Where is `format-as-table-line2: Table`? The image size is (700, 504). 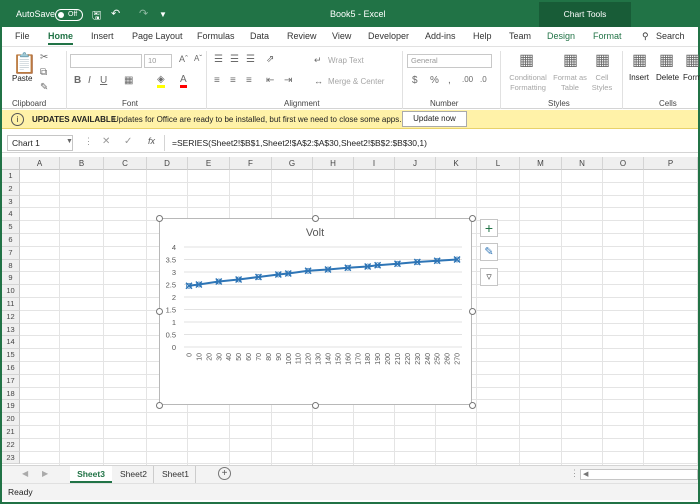 format-as-table-line2: Table is located at coordinates (570, 87).